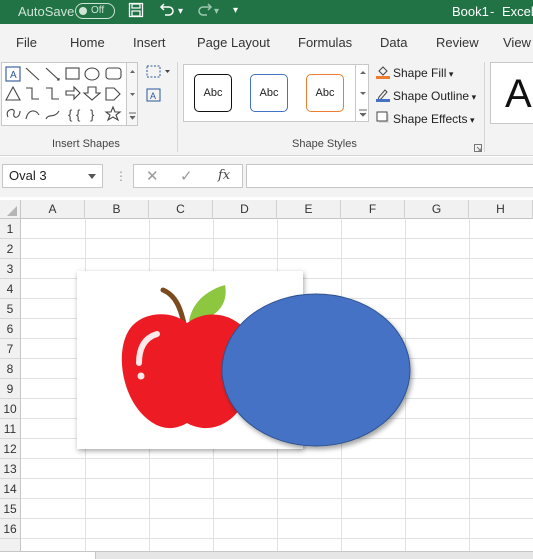  I want to click on style-swatch-blue: Abc, so click(269, 93).